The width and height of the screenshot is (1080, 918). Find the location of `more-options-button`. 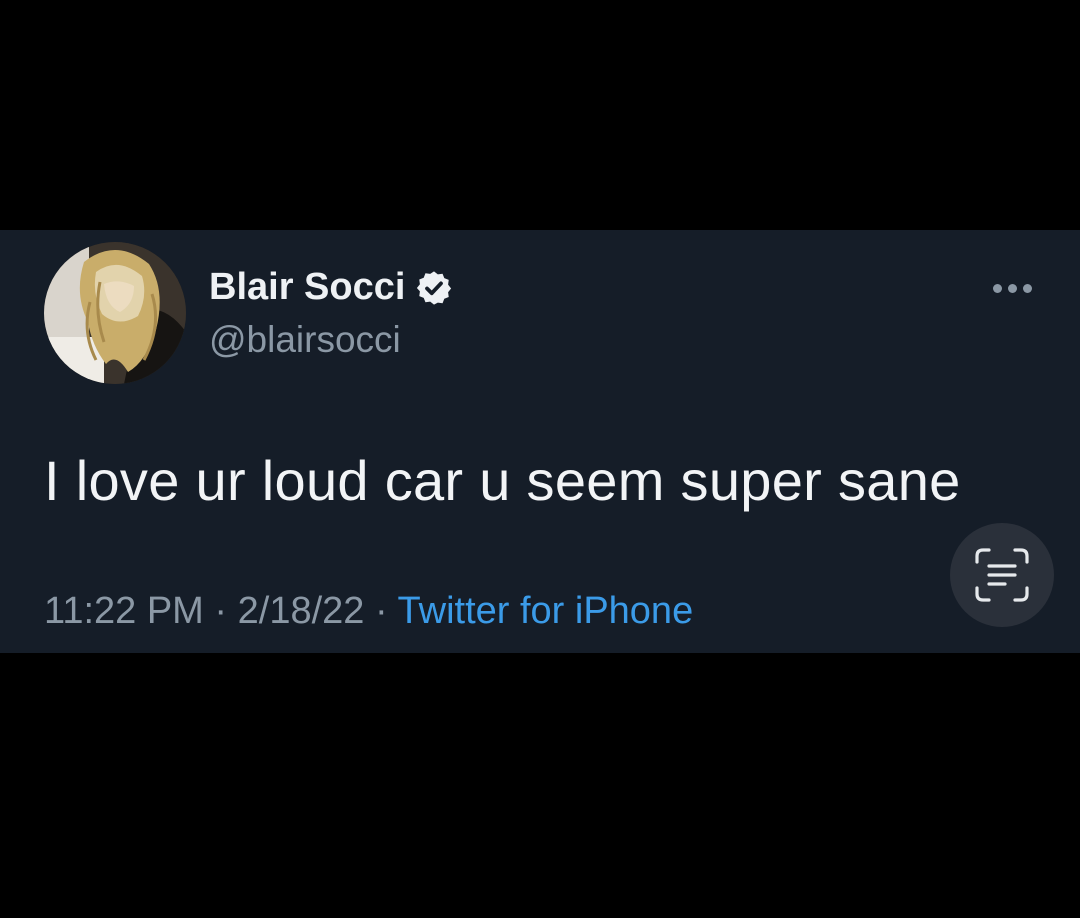

more-options-button is located at coordinates (1012, 288).